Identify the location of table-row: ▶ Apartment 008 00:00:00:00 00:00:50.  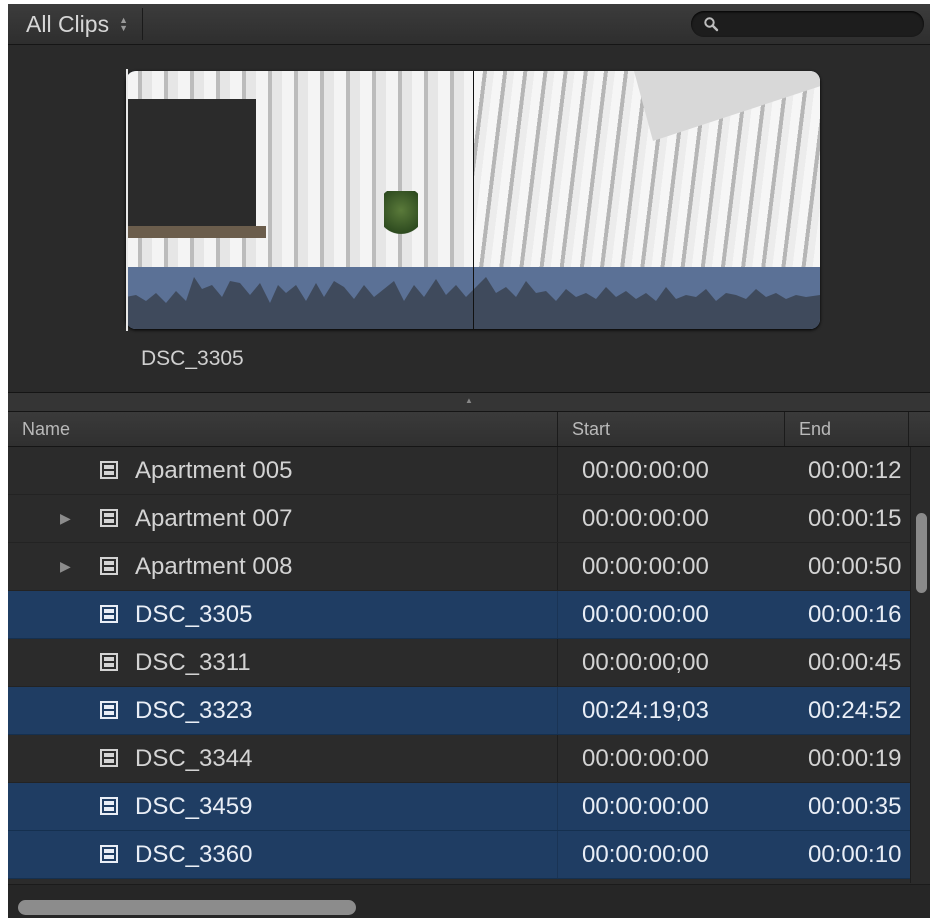
(459, 567).